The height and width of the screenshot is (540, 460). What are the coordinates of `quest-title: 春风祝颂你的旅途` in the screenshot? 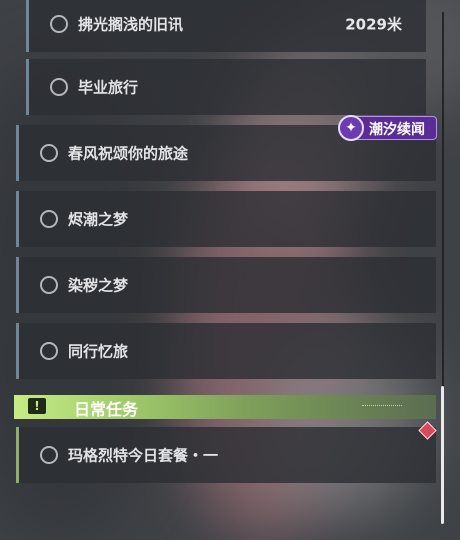 It's located at (128, 153).